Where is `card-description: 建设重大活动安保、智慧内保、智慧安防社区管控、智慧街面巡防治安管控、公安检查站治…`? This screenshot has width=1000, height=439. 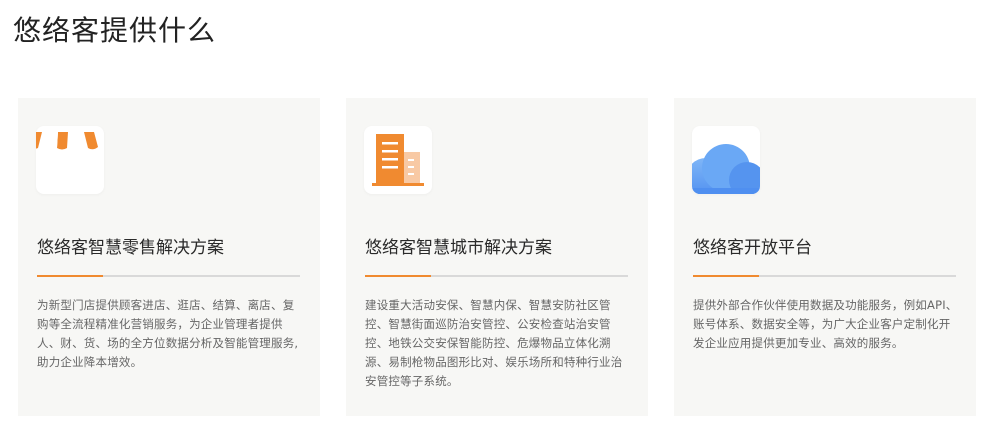
card-description: 建设重大活动安保、智慧内保、智慧安防社区管控、智慧街面巡防治安管控、公安检查站治… is located at coordinates (494, 343).